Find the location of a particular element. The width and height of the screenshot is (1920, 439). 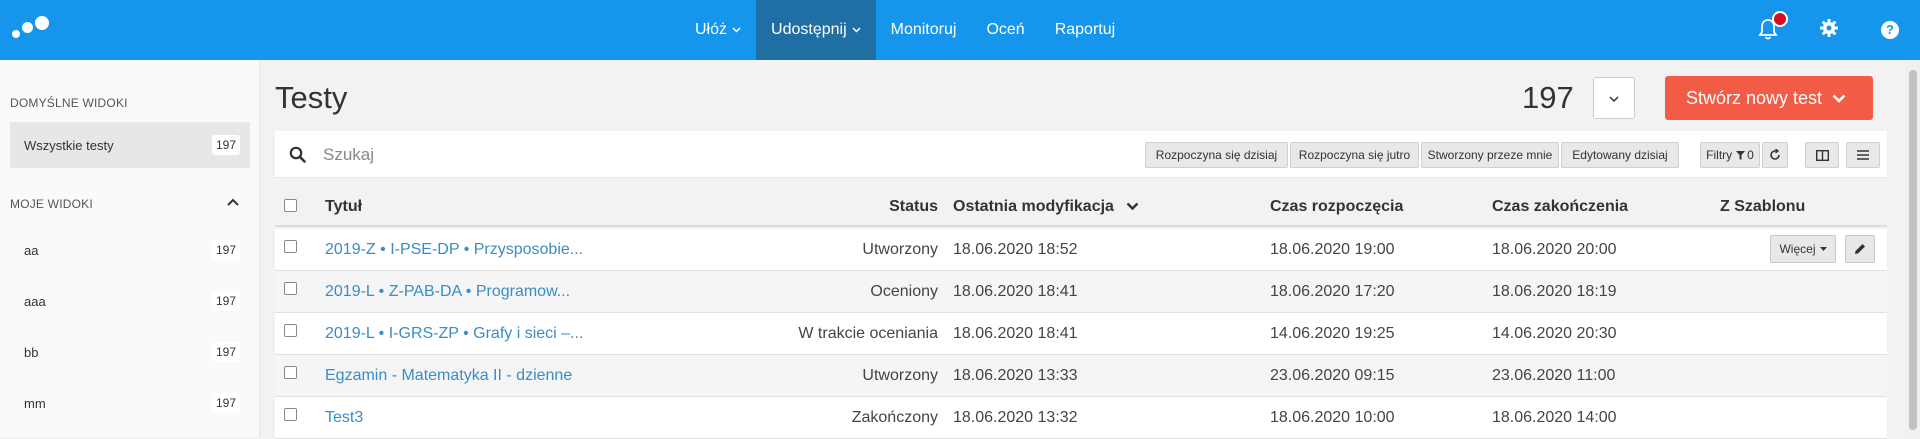

caret-down-icon is located at coordinates (1823, 249).